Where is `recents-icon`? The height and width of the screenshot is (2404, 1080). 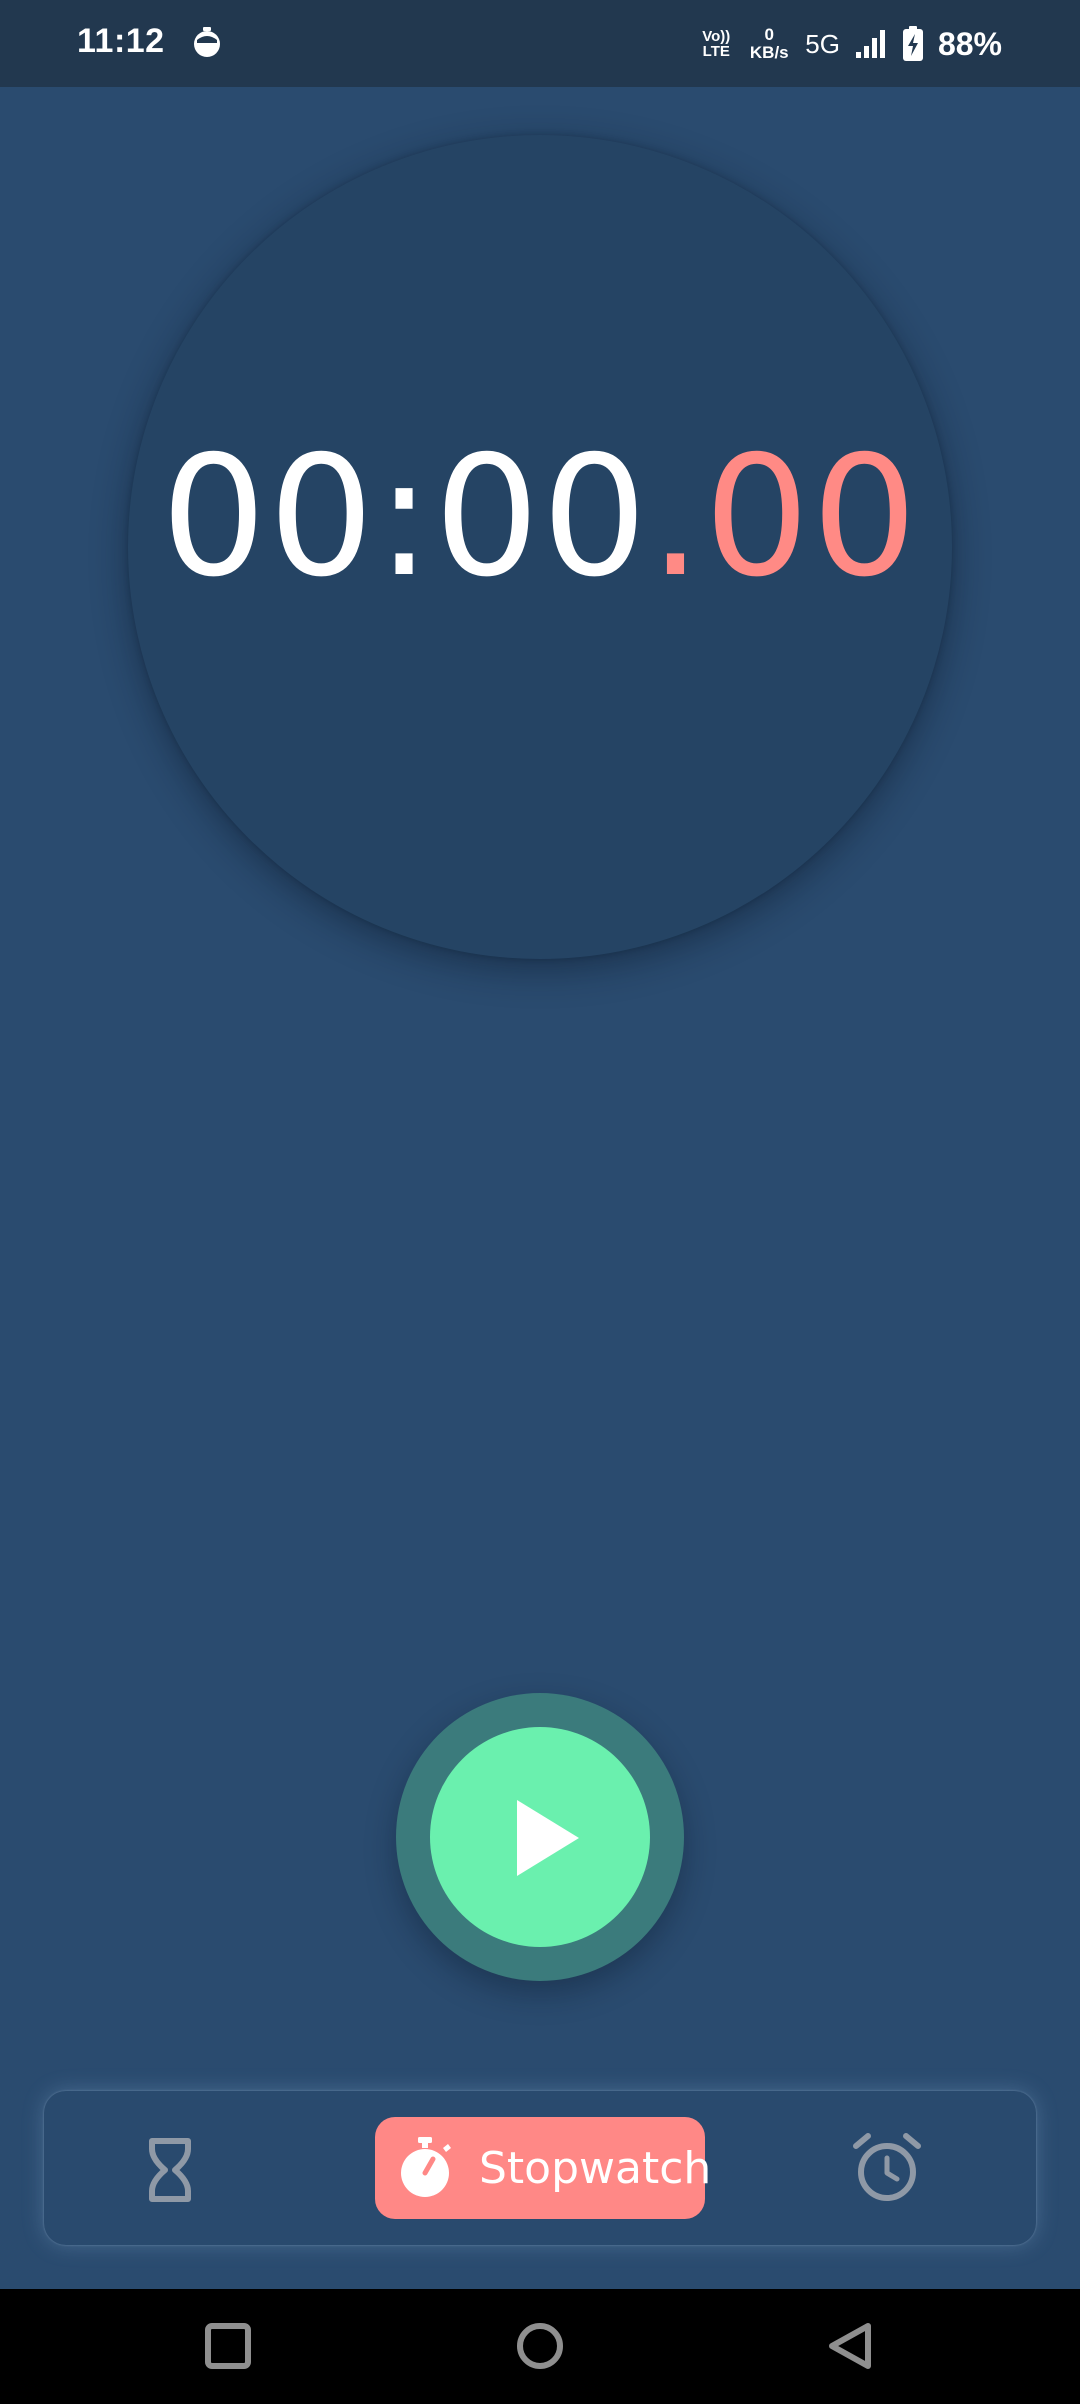
recents-icon is located at coordinates (228, 2346).